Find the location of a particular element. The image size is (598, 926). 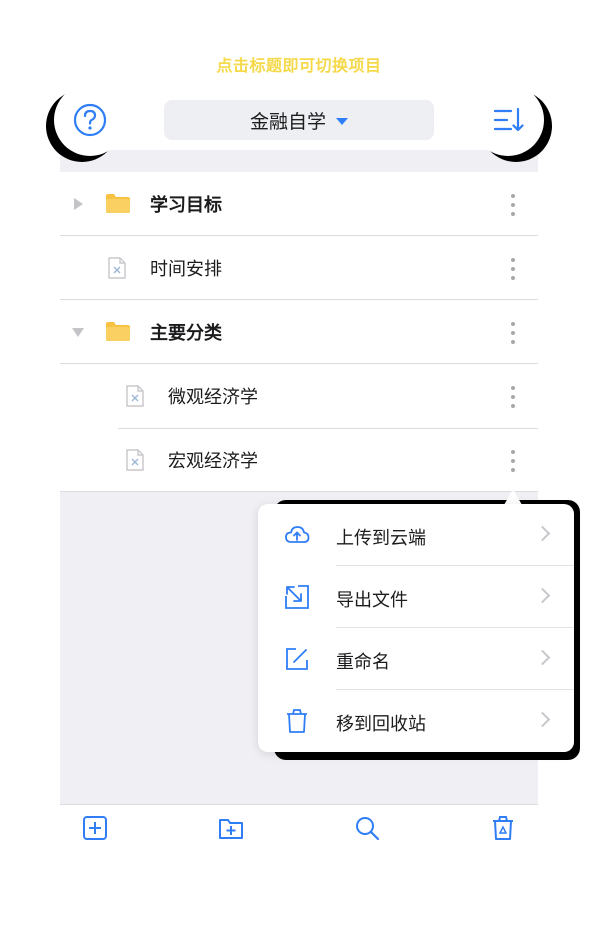

menu-item-label: 重命名 is located at coordinates (363, 662).